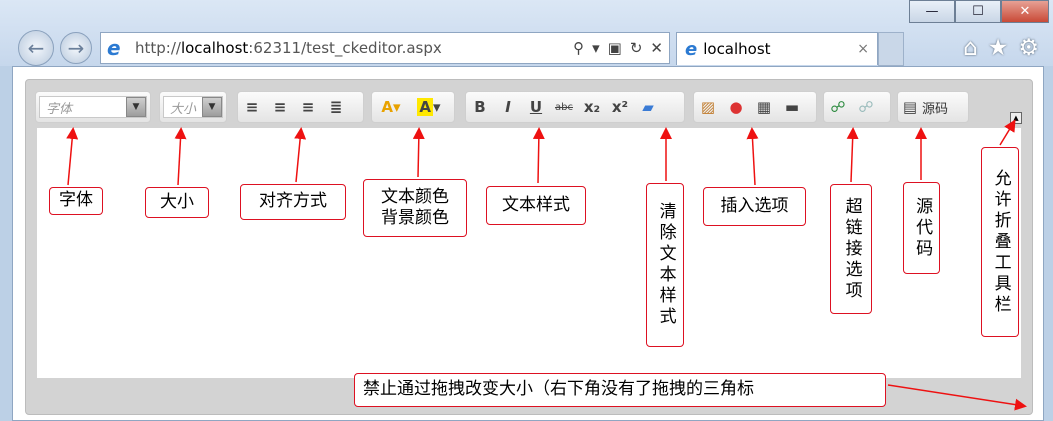 The height and width of the screenshot is (421, 1053). Describe the element at coordinates (777, 48) in the screenshot. I see `tab-localhost: e localhost ×` at that location.